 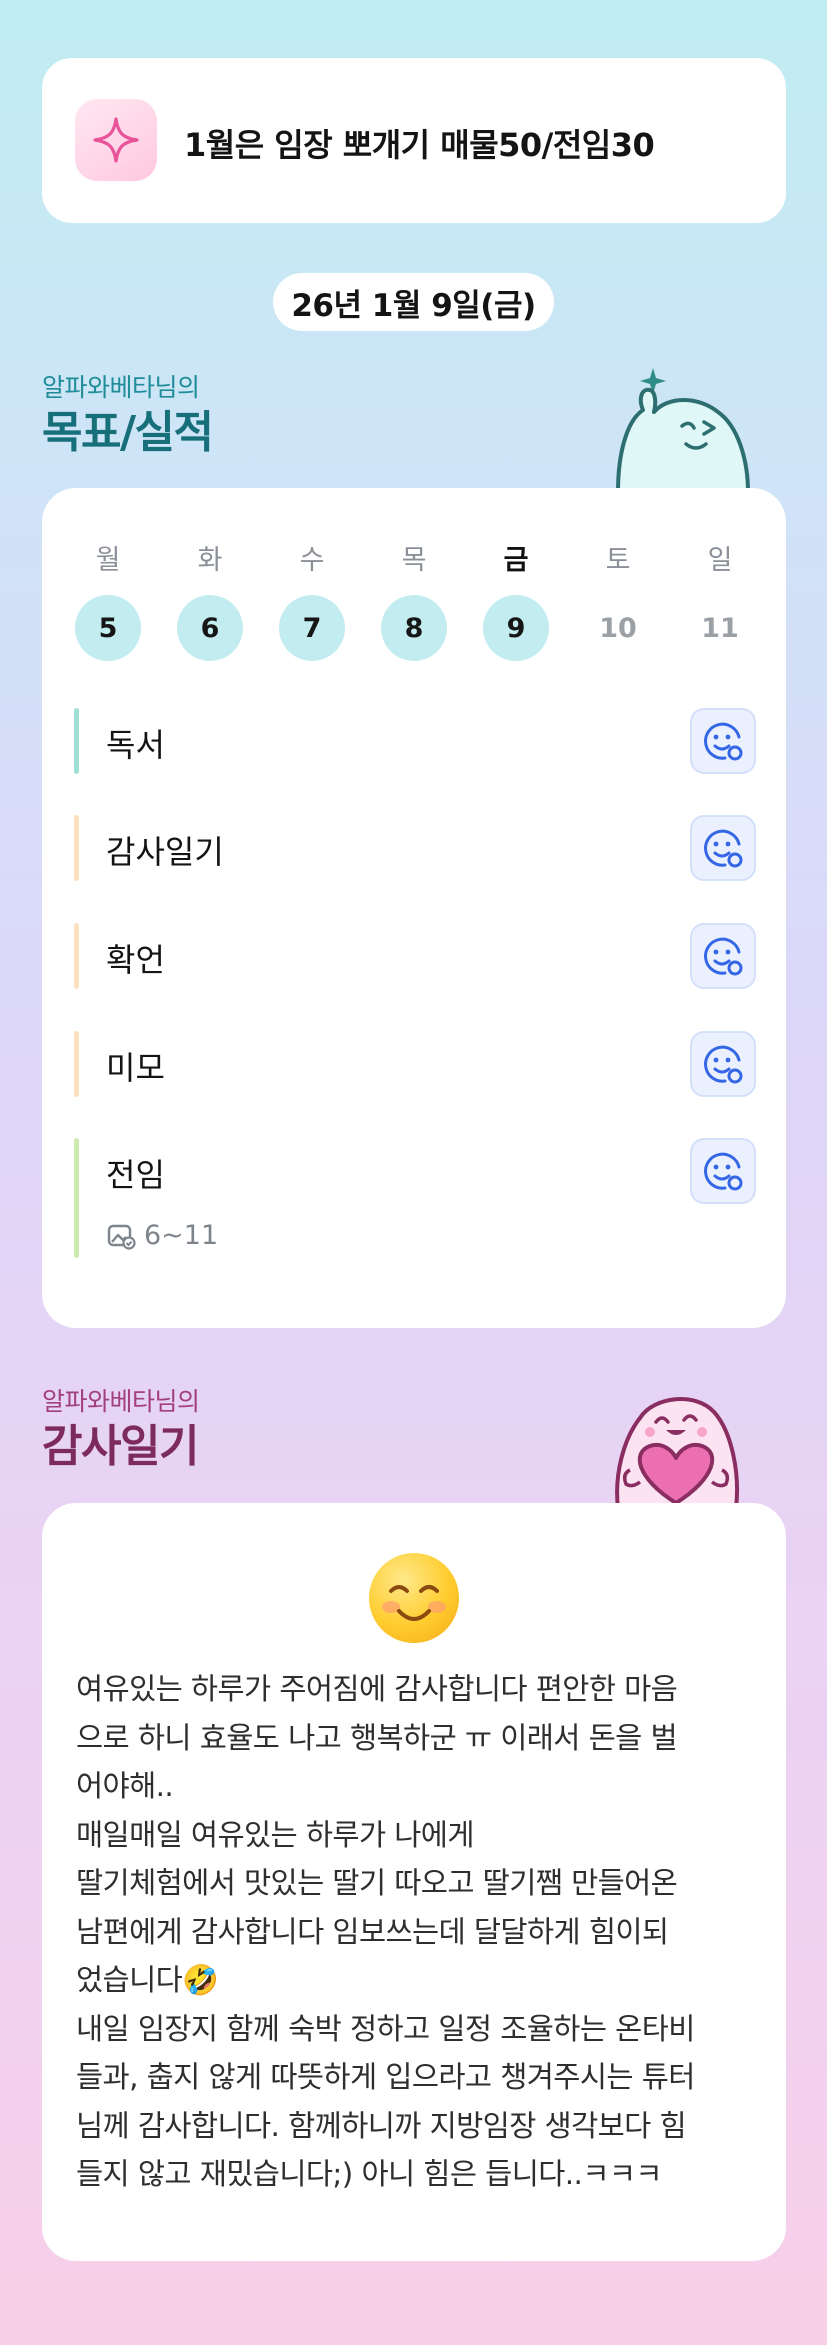 I want to click on mascot-thumbs-up-illustration, so click(x=678, y=427).